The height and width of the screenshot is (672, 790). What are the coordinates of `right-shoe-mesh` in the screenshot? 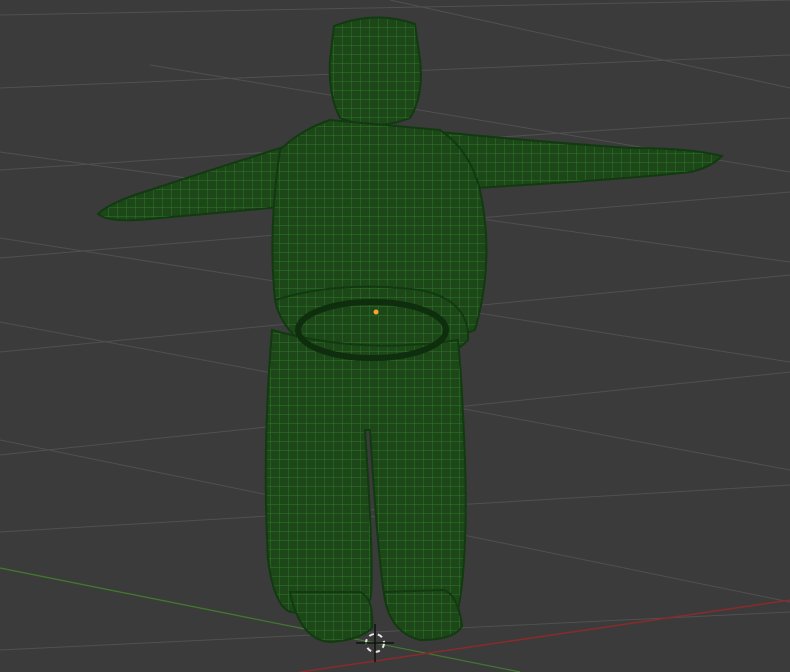 It's located at (331, 617).